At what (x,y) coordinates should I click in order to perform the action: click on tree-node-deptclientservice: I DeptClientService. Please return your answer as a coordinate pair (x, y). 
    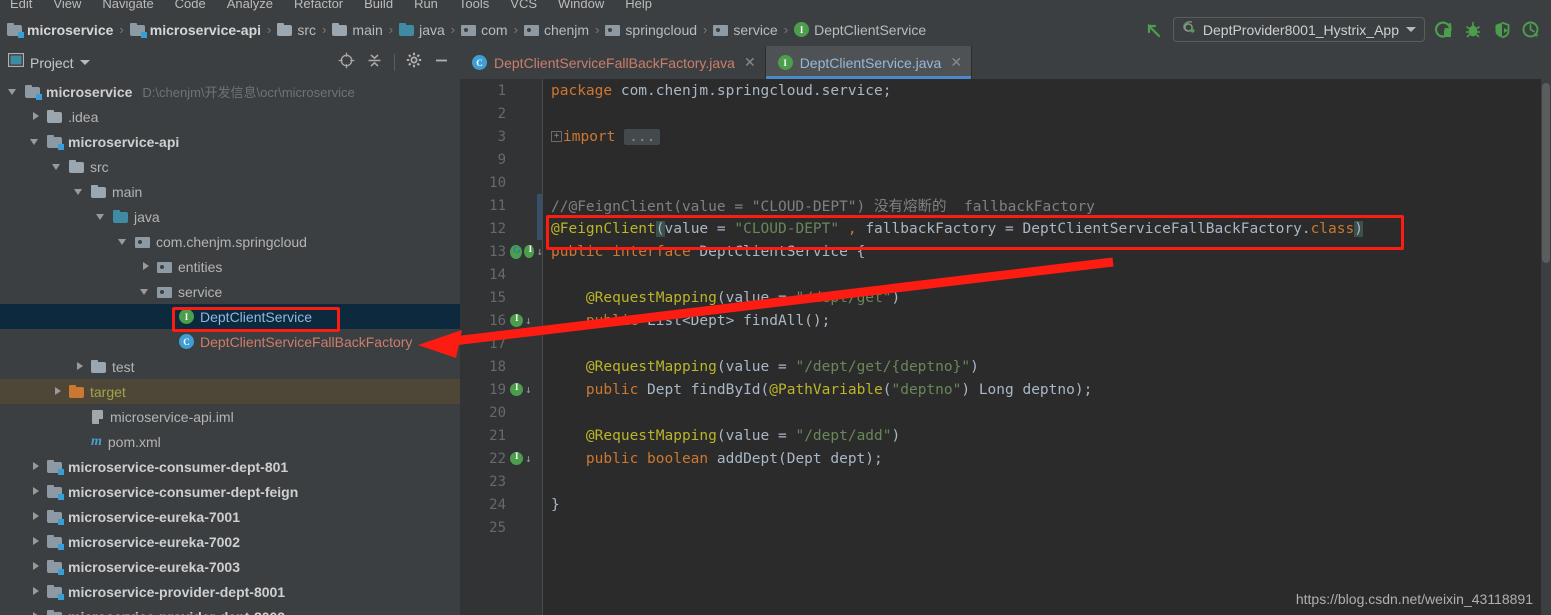
    Looking at the image, I should click on (230, 316).